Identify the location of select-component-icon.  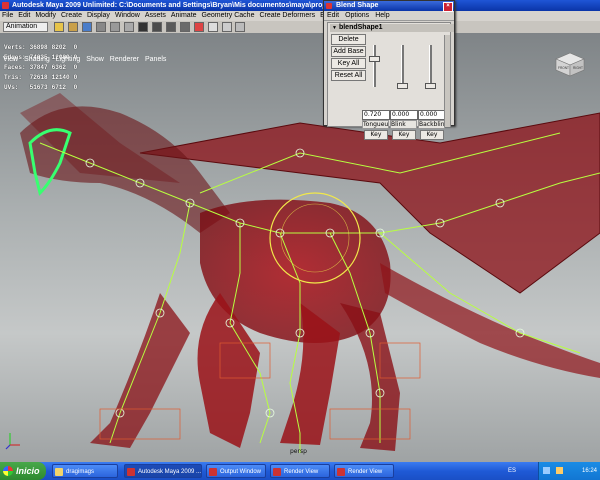
(128, 27).